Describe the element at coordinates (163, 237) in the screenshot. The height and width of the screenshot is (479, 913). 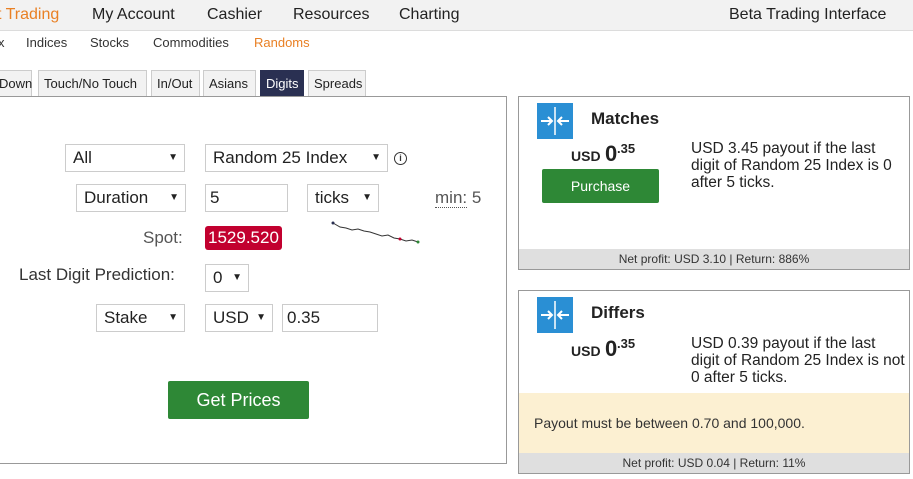
I see `spot-label: Spot:` at that location.